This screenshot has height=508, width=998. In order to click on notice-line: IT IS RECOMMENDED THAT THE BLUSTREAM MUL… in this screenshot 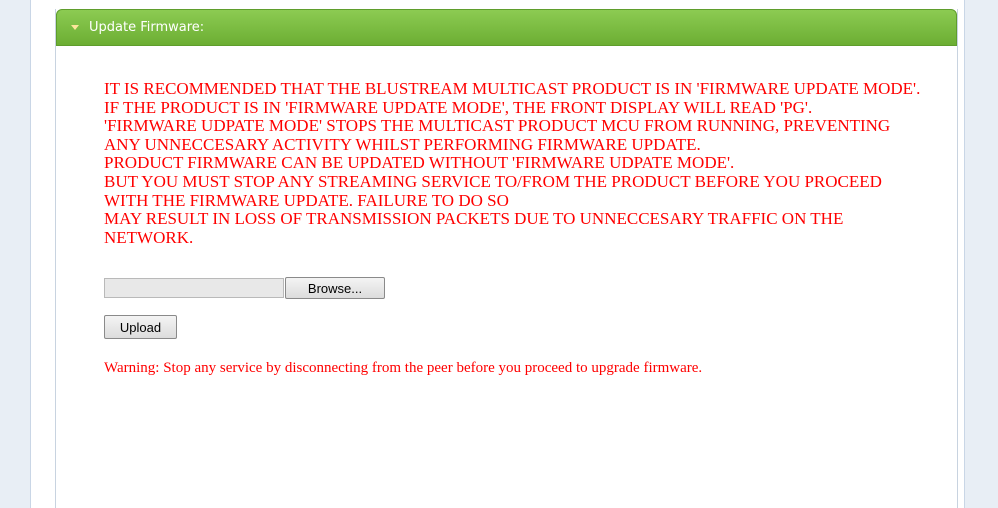, I will do `click(512, 88)`.